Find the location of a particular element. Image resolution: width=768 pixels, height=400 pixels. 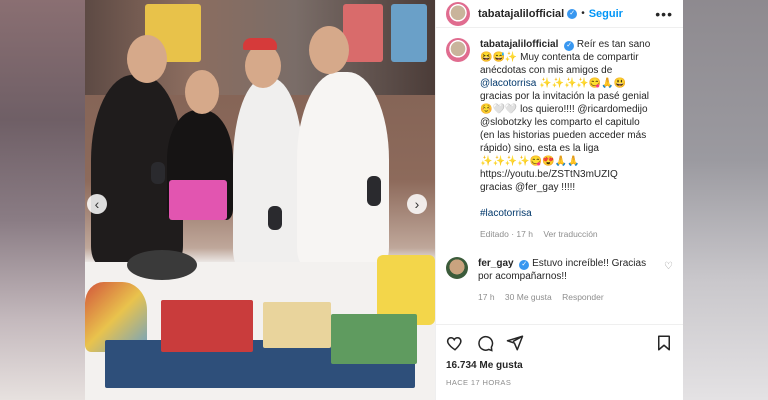

carousel-next-button: › is located at coordinates (417, 204).